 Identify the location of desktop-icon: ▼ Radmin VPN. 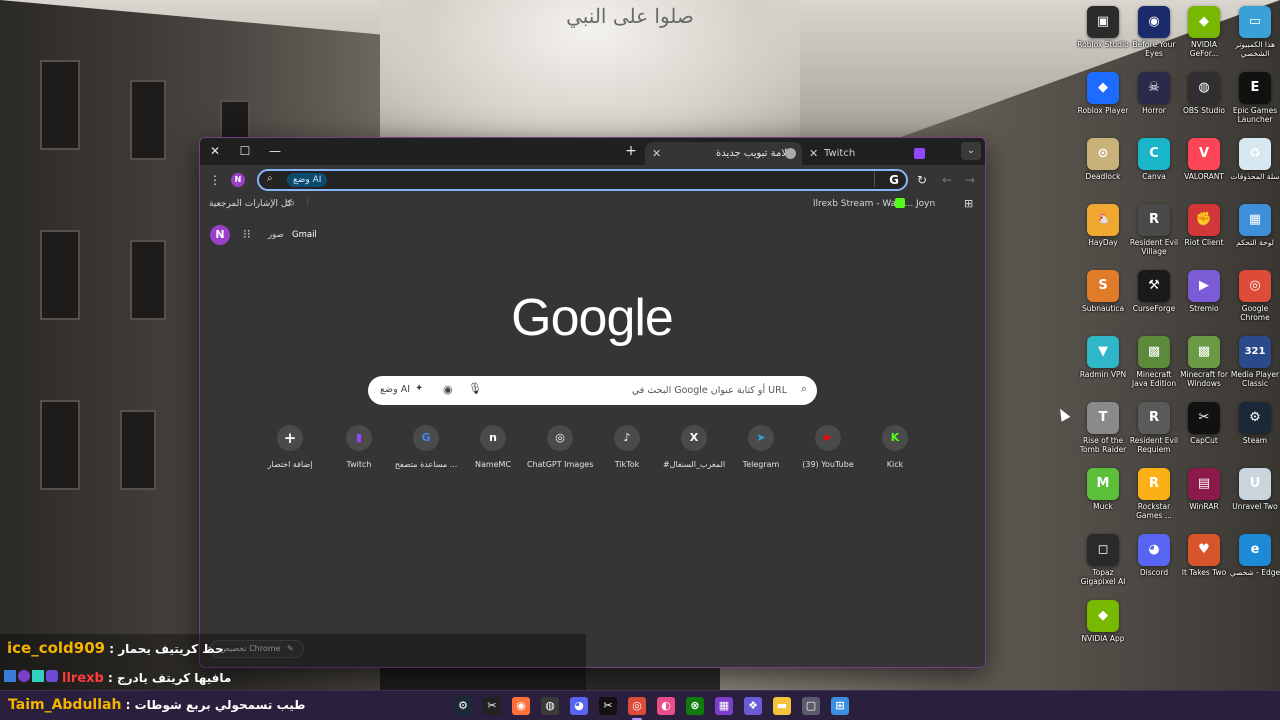
(1103, 357).